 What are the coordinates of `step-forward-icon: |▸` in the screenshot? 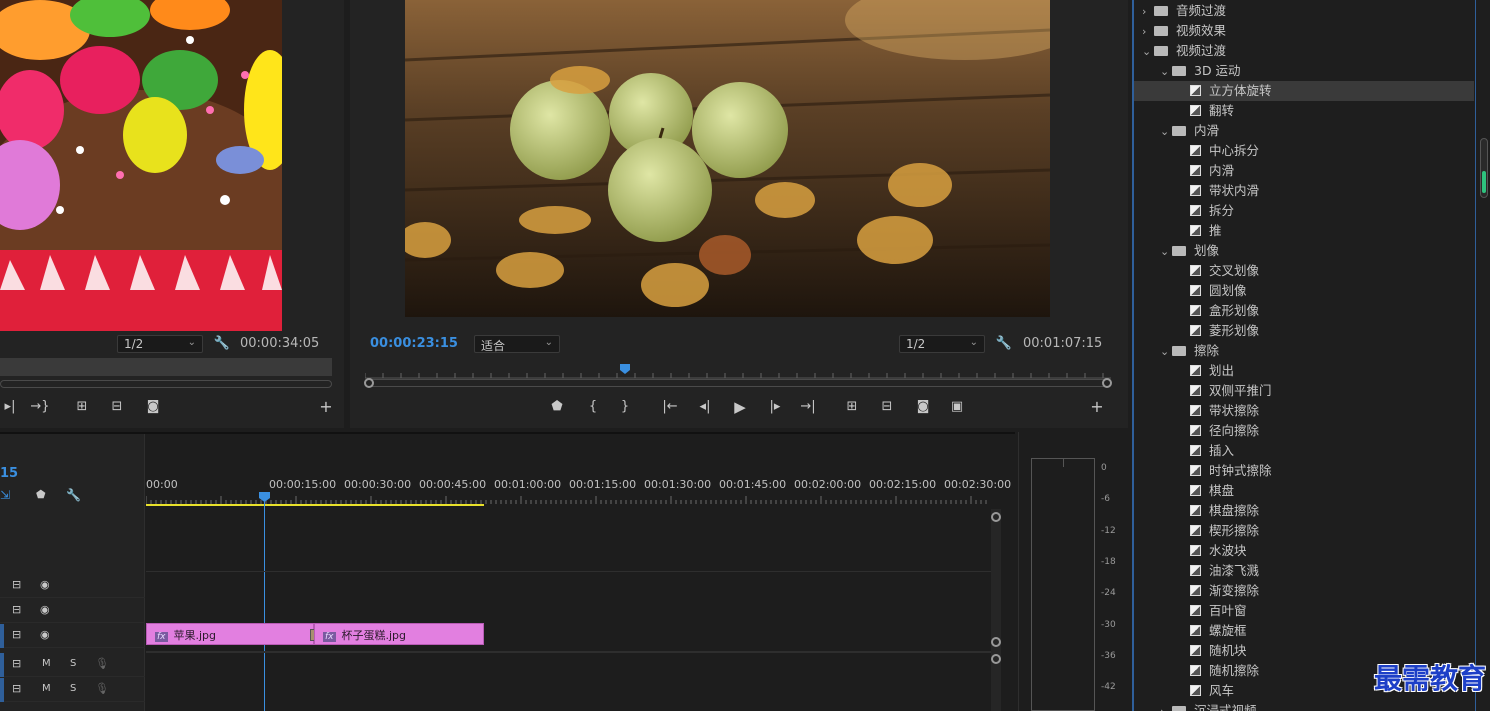 It's located at (775, 407).